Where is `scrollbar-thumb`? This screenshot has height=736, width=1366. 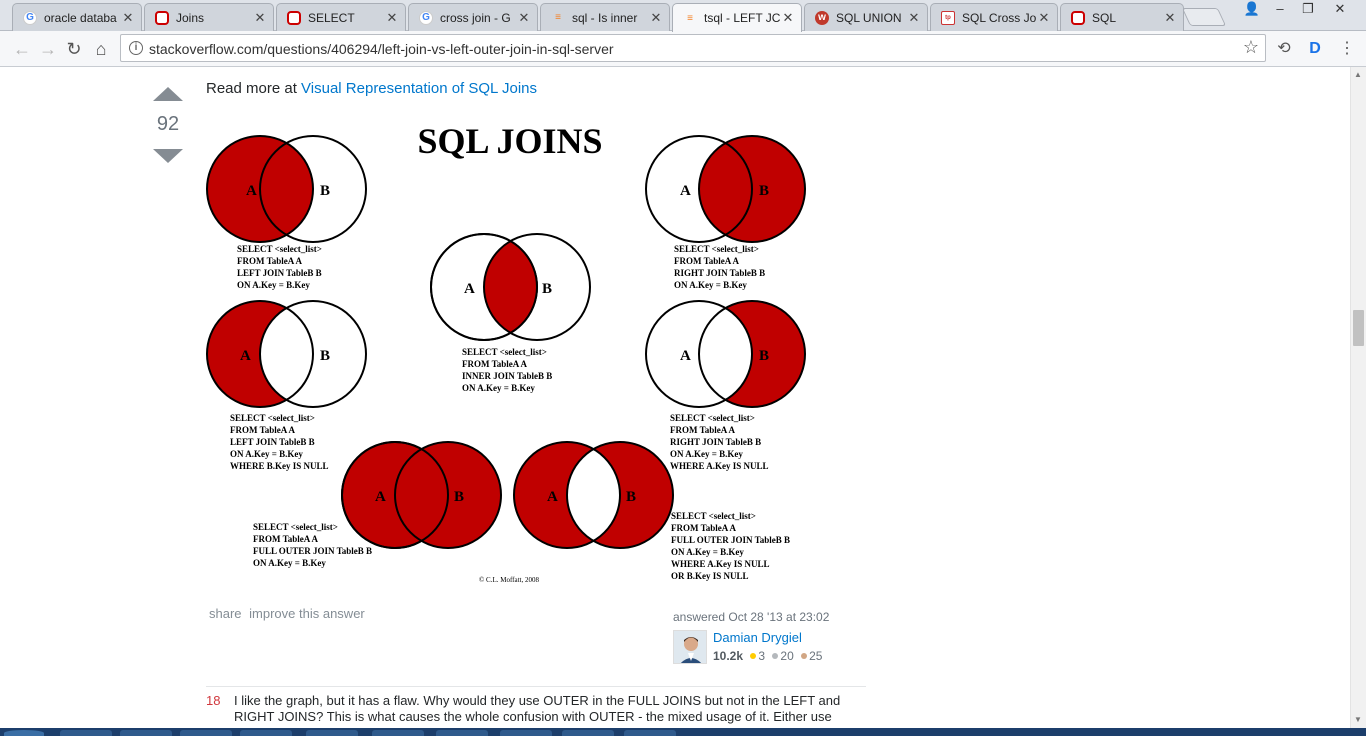
scrollbar-thumb is located at coordinates (1358, 328).